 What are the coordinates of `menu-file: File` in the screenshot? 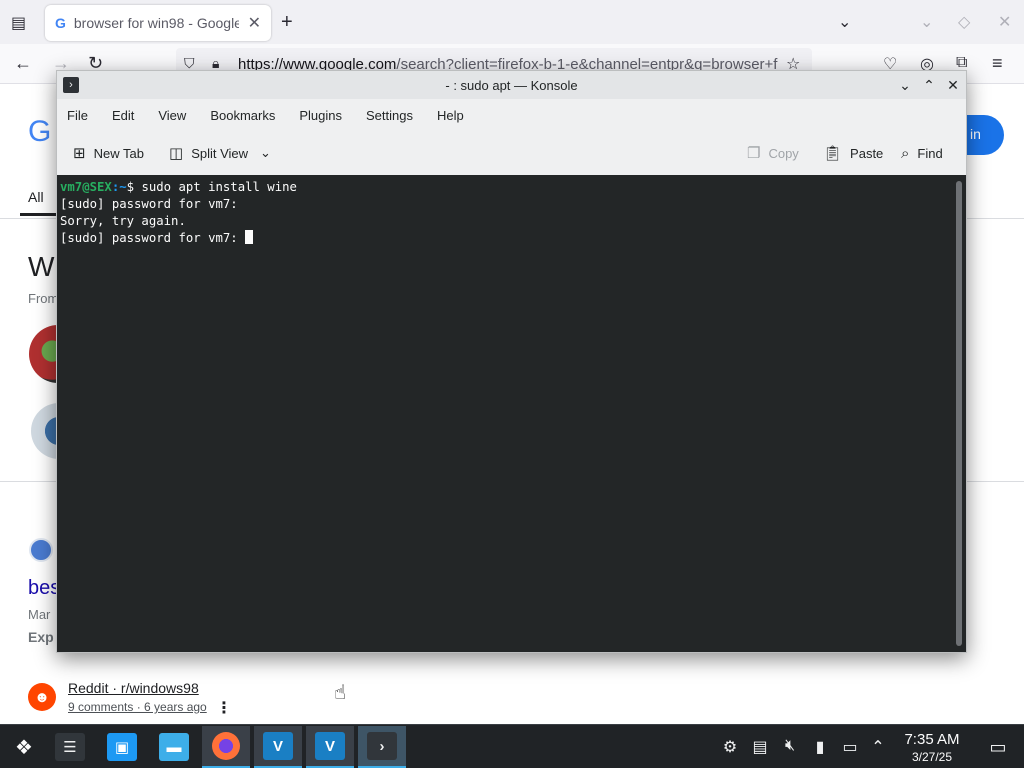 It's located at (77, 115).